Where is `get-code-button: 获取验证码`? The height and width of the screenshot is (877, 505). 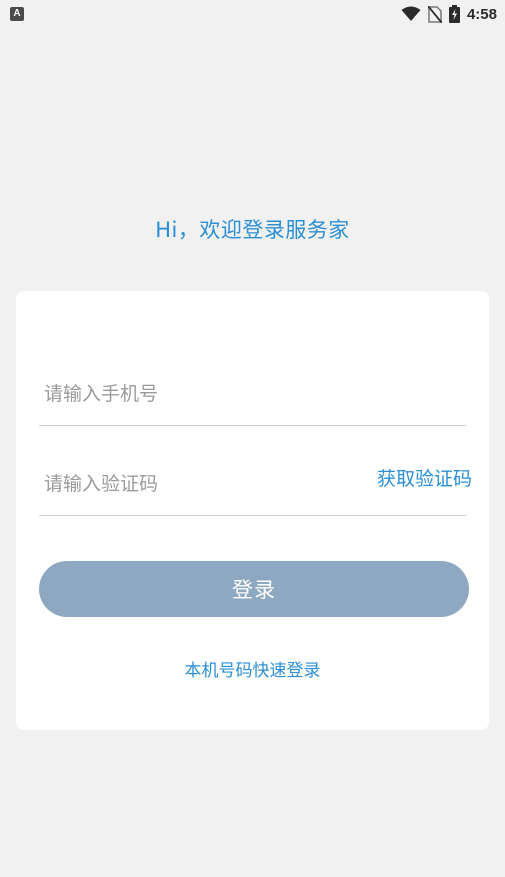
get-code-button: 获取验证码 is located at coordinates (424, 477).